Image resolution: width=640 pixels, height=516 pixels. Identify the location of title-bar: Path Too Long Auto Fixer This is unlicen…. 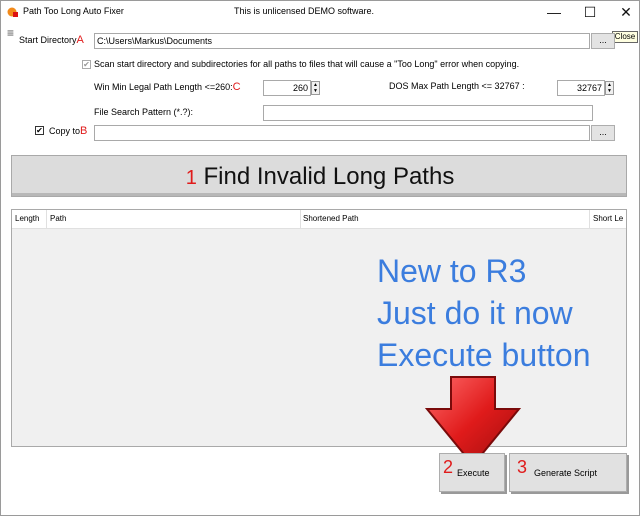
(320, 12).